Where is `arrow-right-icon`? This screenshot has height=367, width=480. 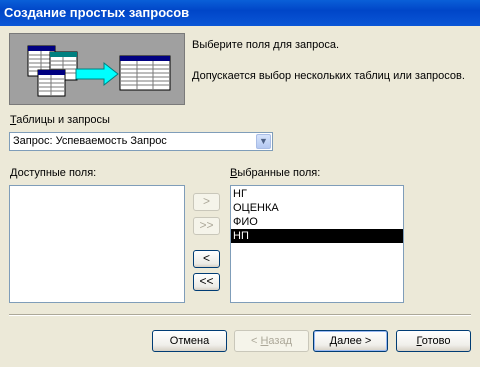 arrow-right-icon is located at coordinates (97, 74).